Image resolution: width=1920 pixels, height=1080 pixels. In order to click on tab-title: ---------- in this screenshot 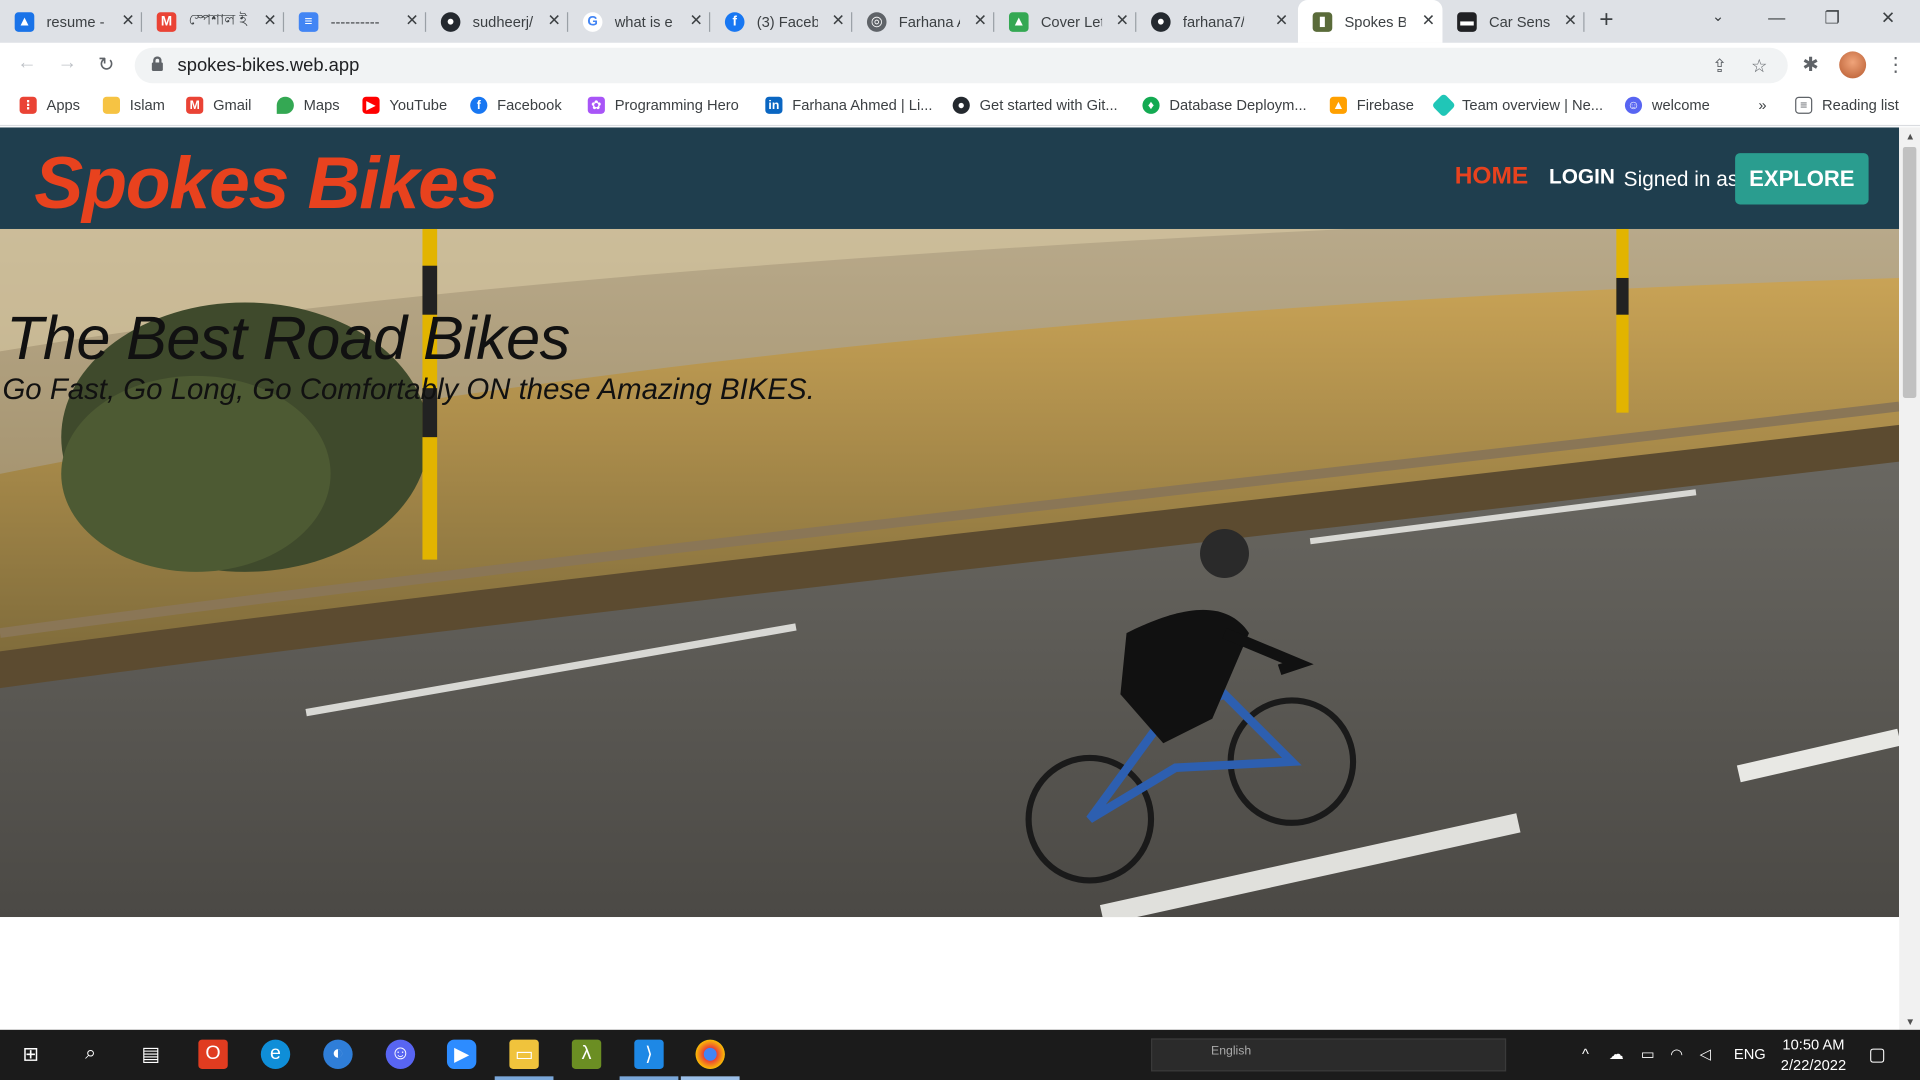, I will do `click(355, 21)`.